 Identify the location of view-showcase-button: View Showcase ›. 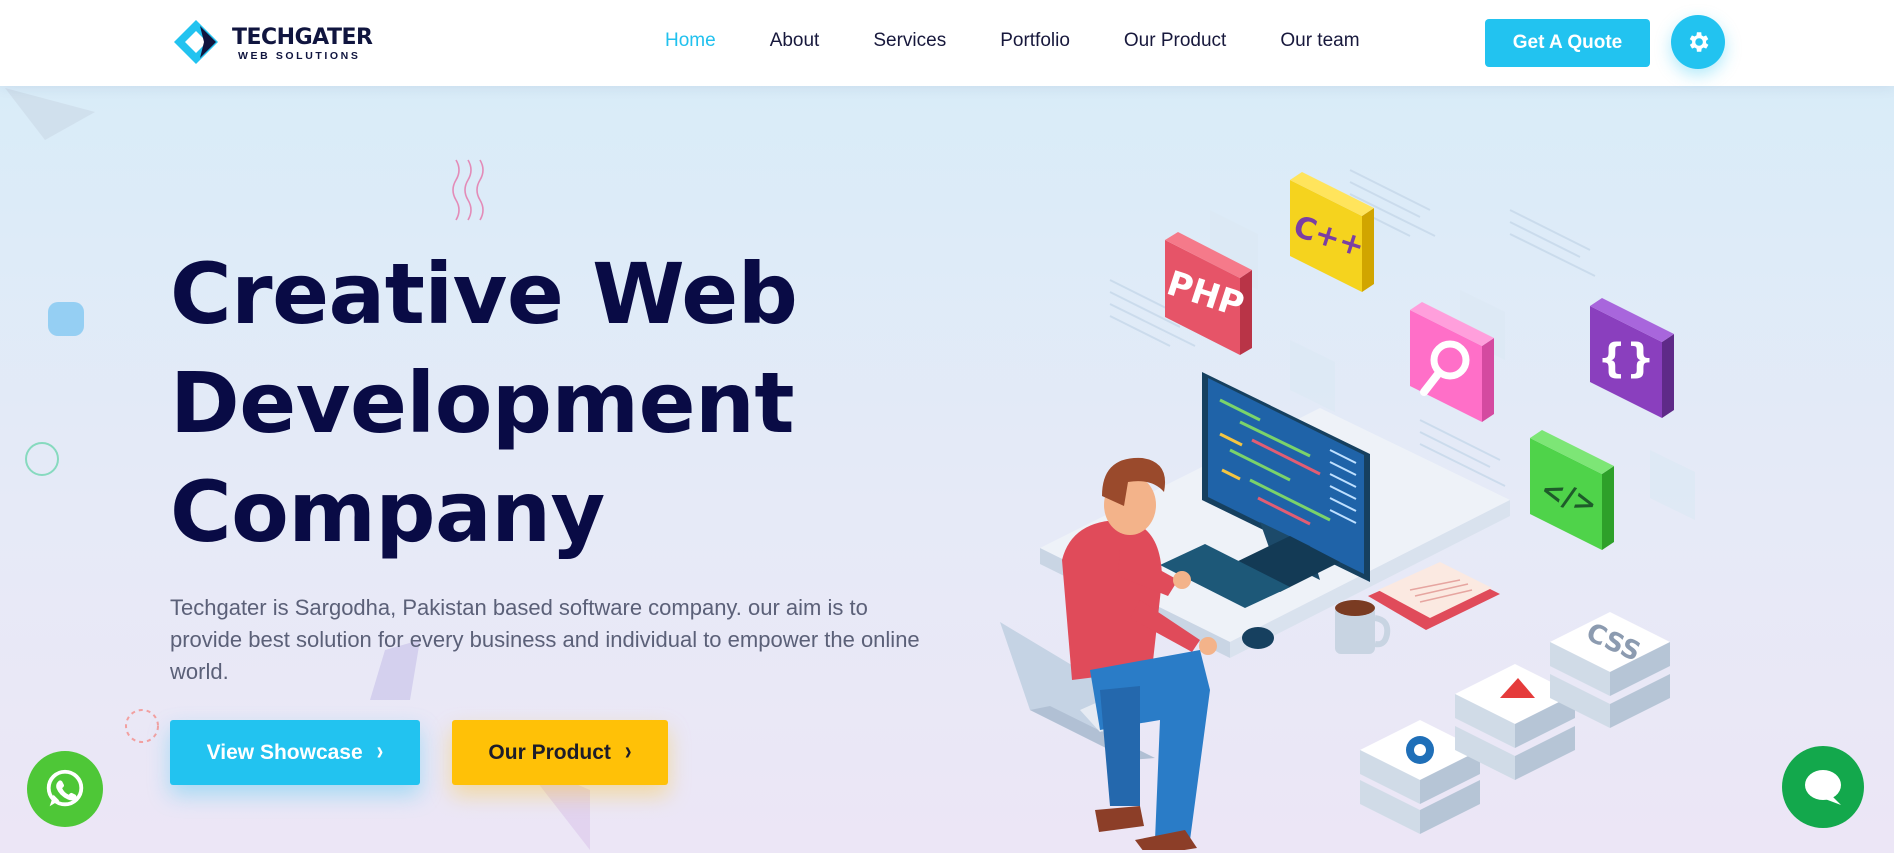
(295, 752).